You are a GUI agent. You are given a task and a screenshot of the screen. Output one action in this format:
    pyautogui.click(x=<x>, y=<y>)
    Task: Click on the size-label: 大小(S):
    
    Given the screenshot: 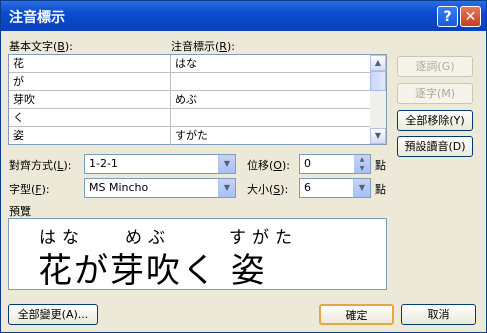 What is the action you would take?
    pyautogui.click(x=268, y=189)
    